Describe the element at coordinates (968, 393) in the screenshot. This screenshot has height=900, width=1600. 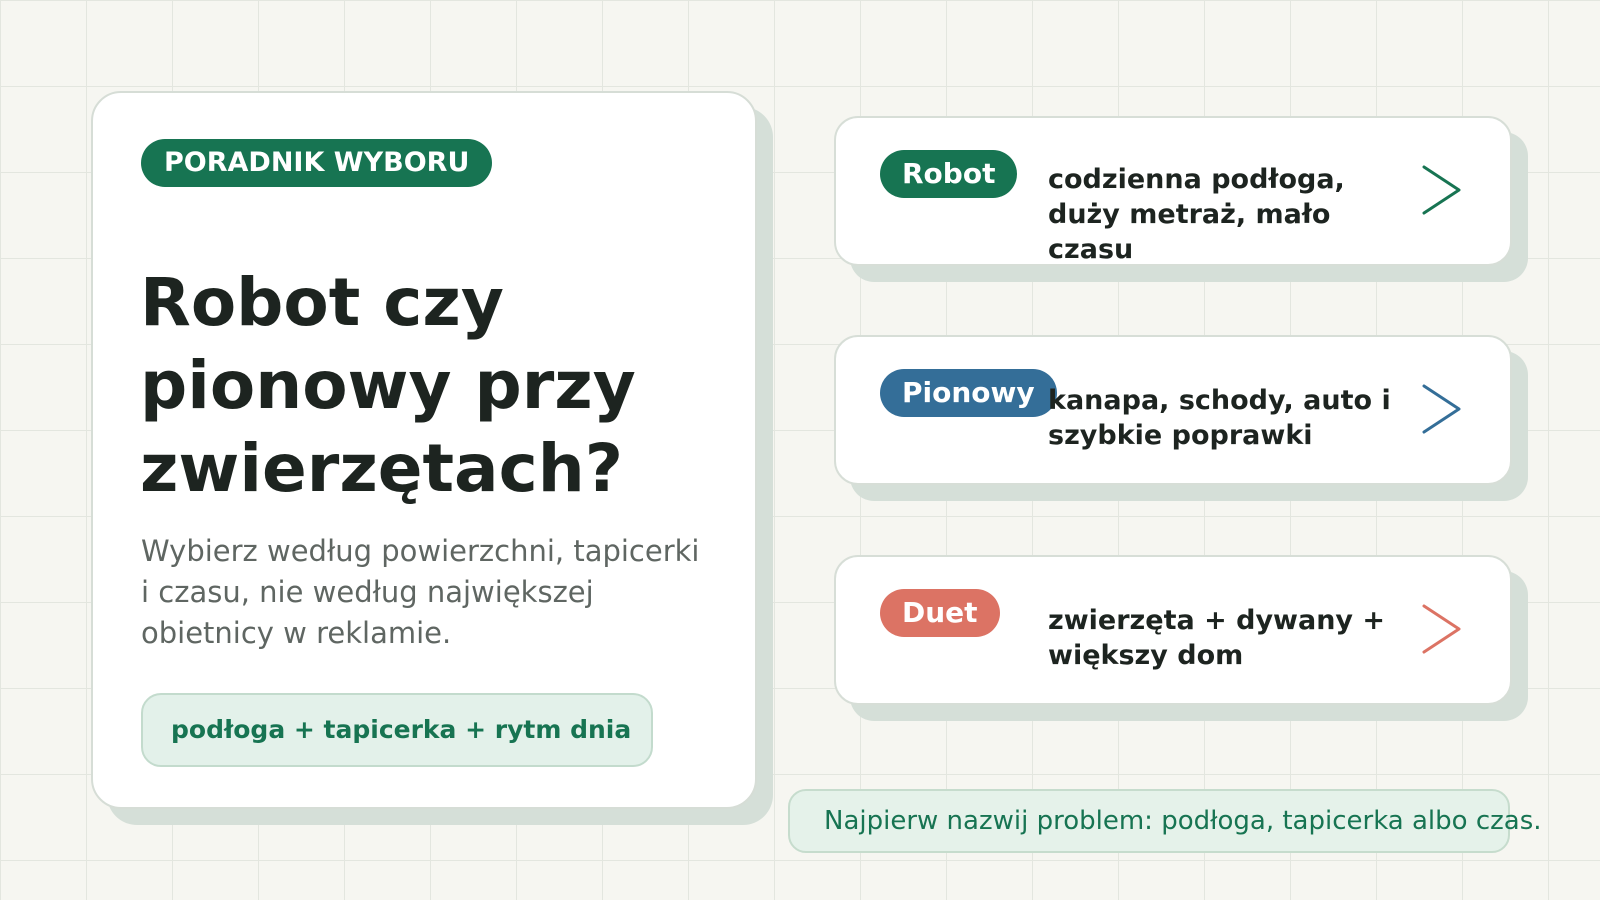
I see `option-tag-pionowy: Pionowy` at that location.